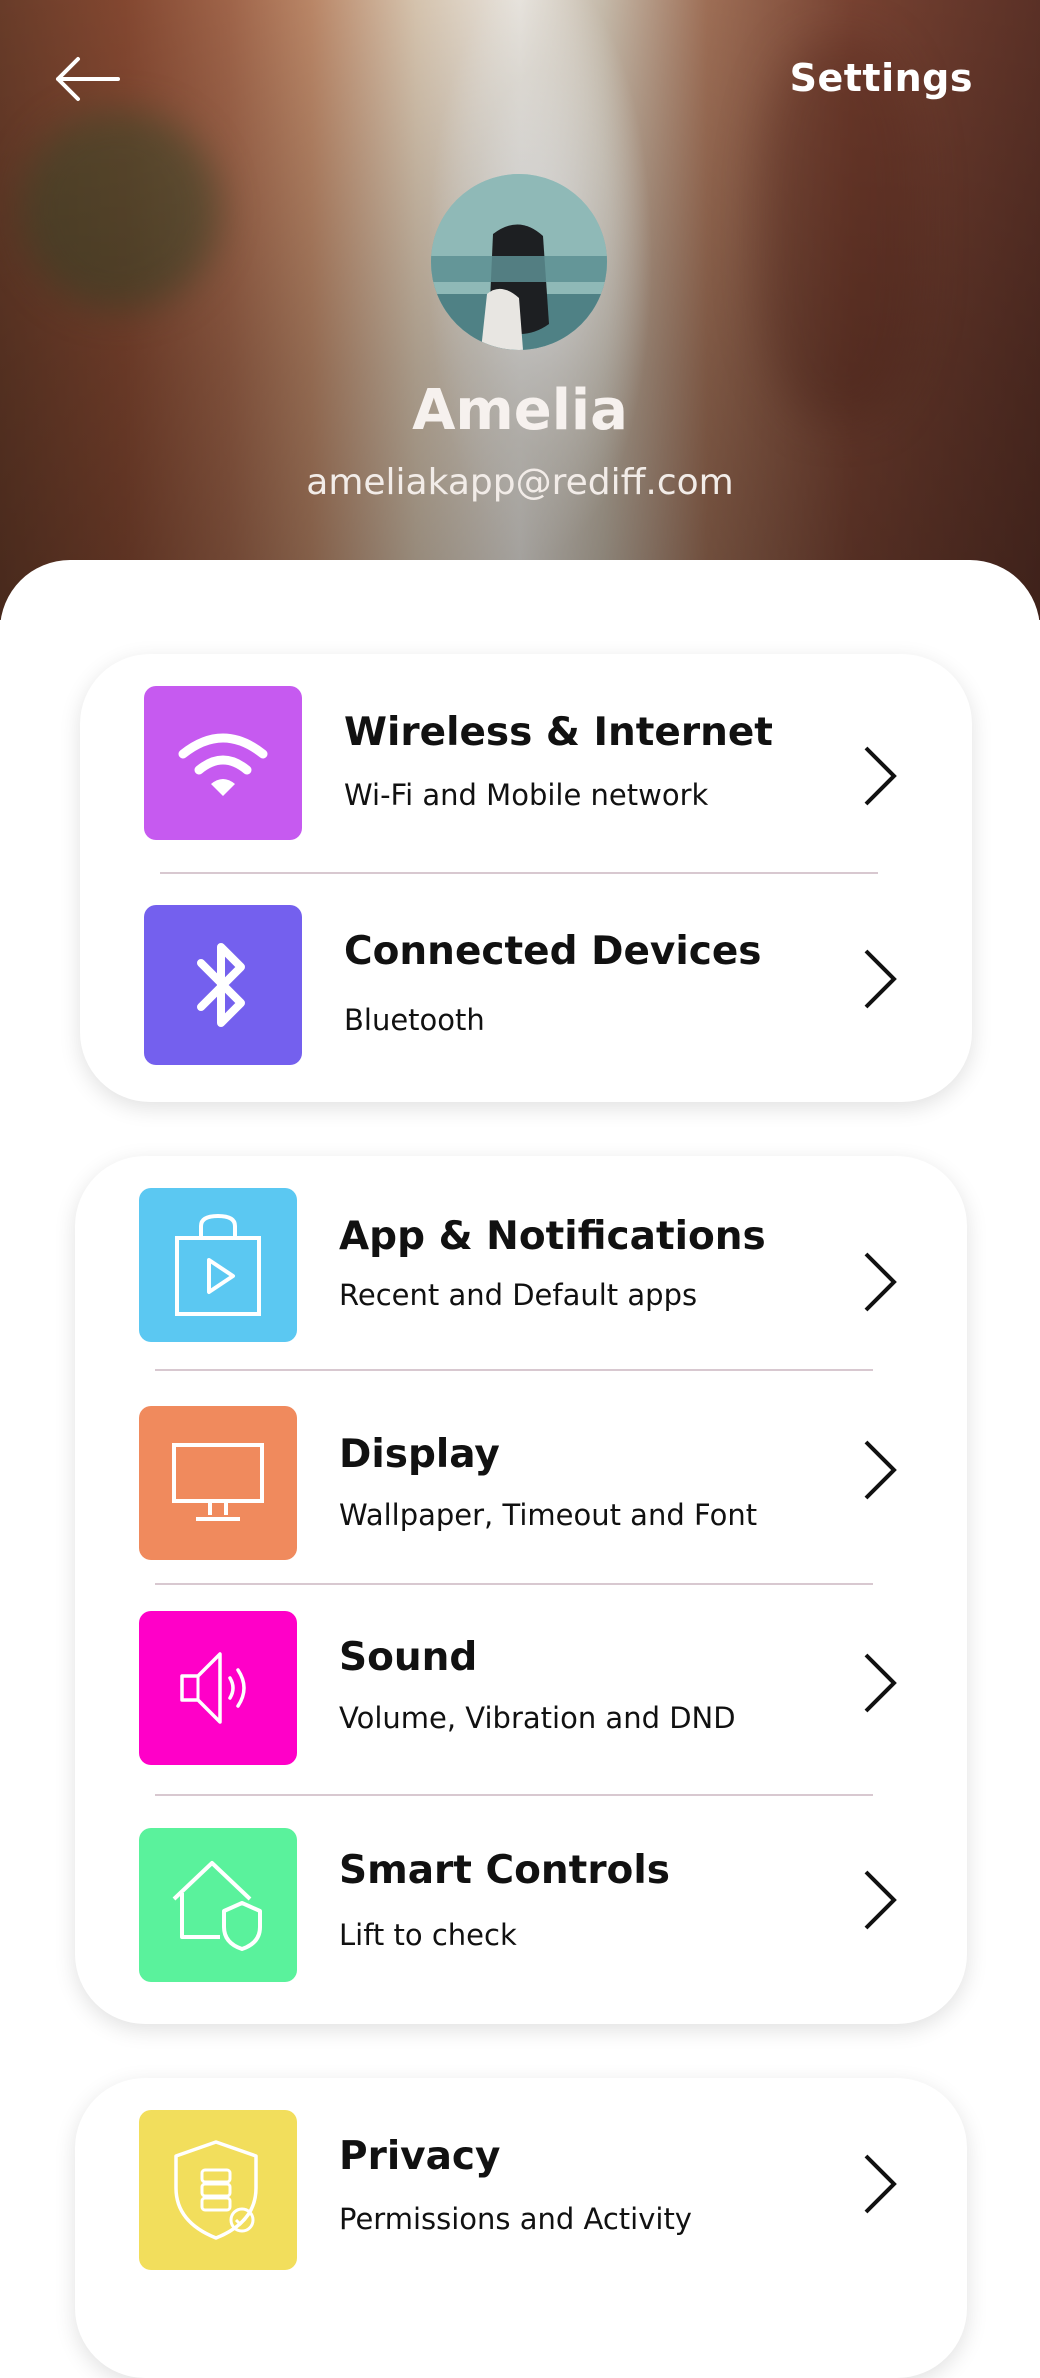  What do you see at coordinates (428, 1935) in the screenshot?
I see `settings-item-subtitle: Lift to check` at bounding box center [428, 1935].